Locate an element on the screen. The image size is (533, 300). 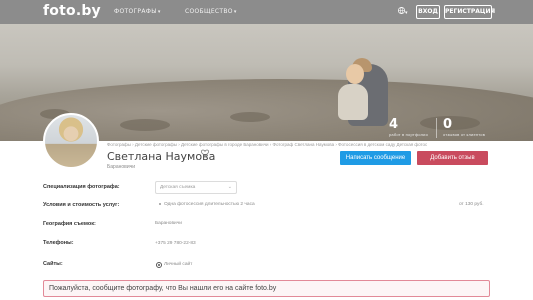
services-label: Условия и стоимость услуг: is located at coordinates (81, 205).